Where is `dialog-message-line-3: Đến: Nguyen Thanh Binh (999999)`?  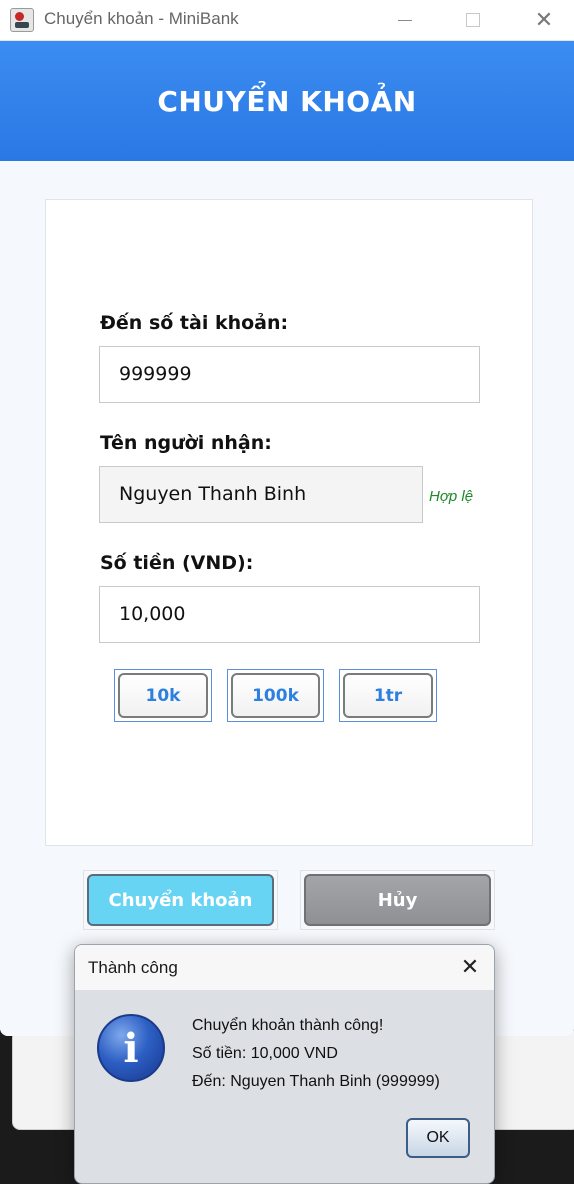 dialog-message-line-3: Đến: Nguyen Thanh Binh (999999) is located at coordinates (316, 1081).